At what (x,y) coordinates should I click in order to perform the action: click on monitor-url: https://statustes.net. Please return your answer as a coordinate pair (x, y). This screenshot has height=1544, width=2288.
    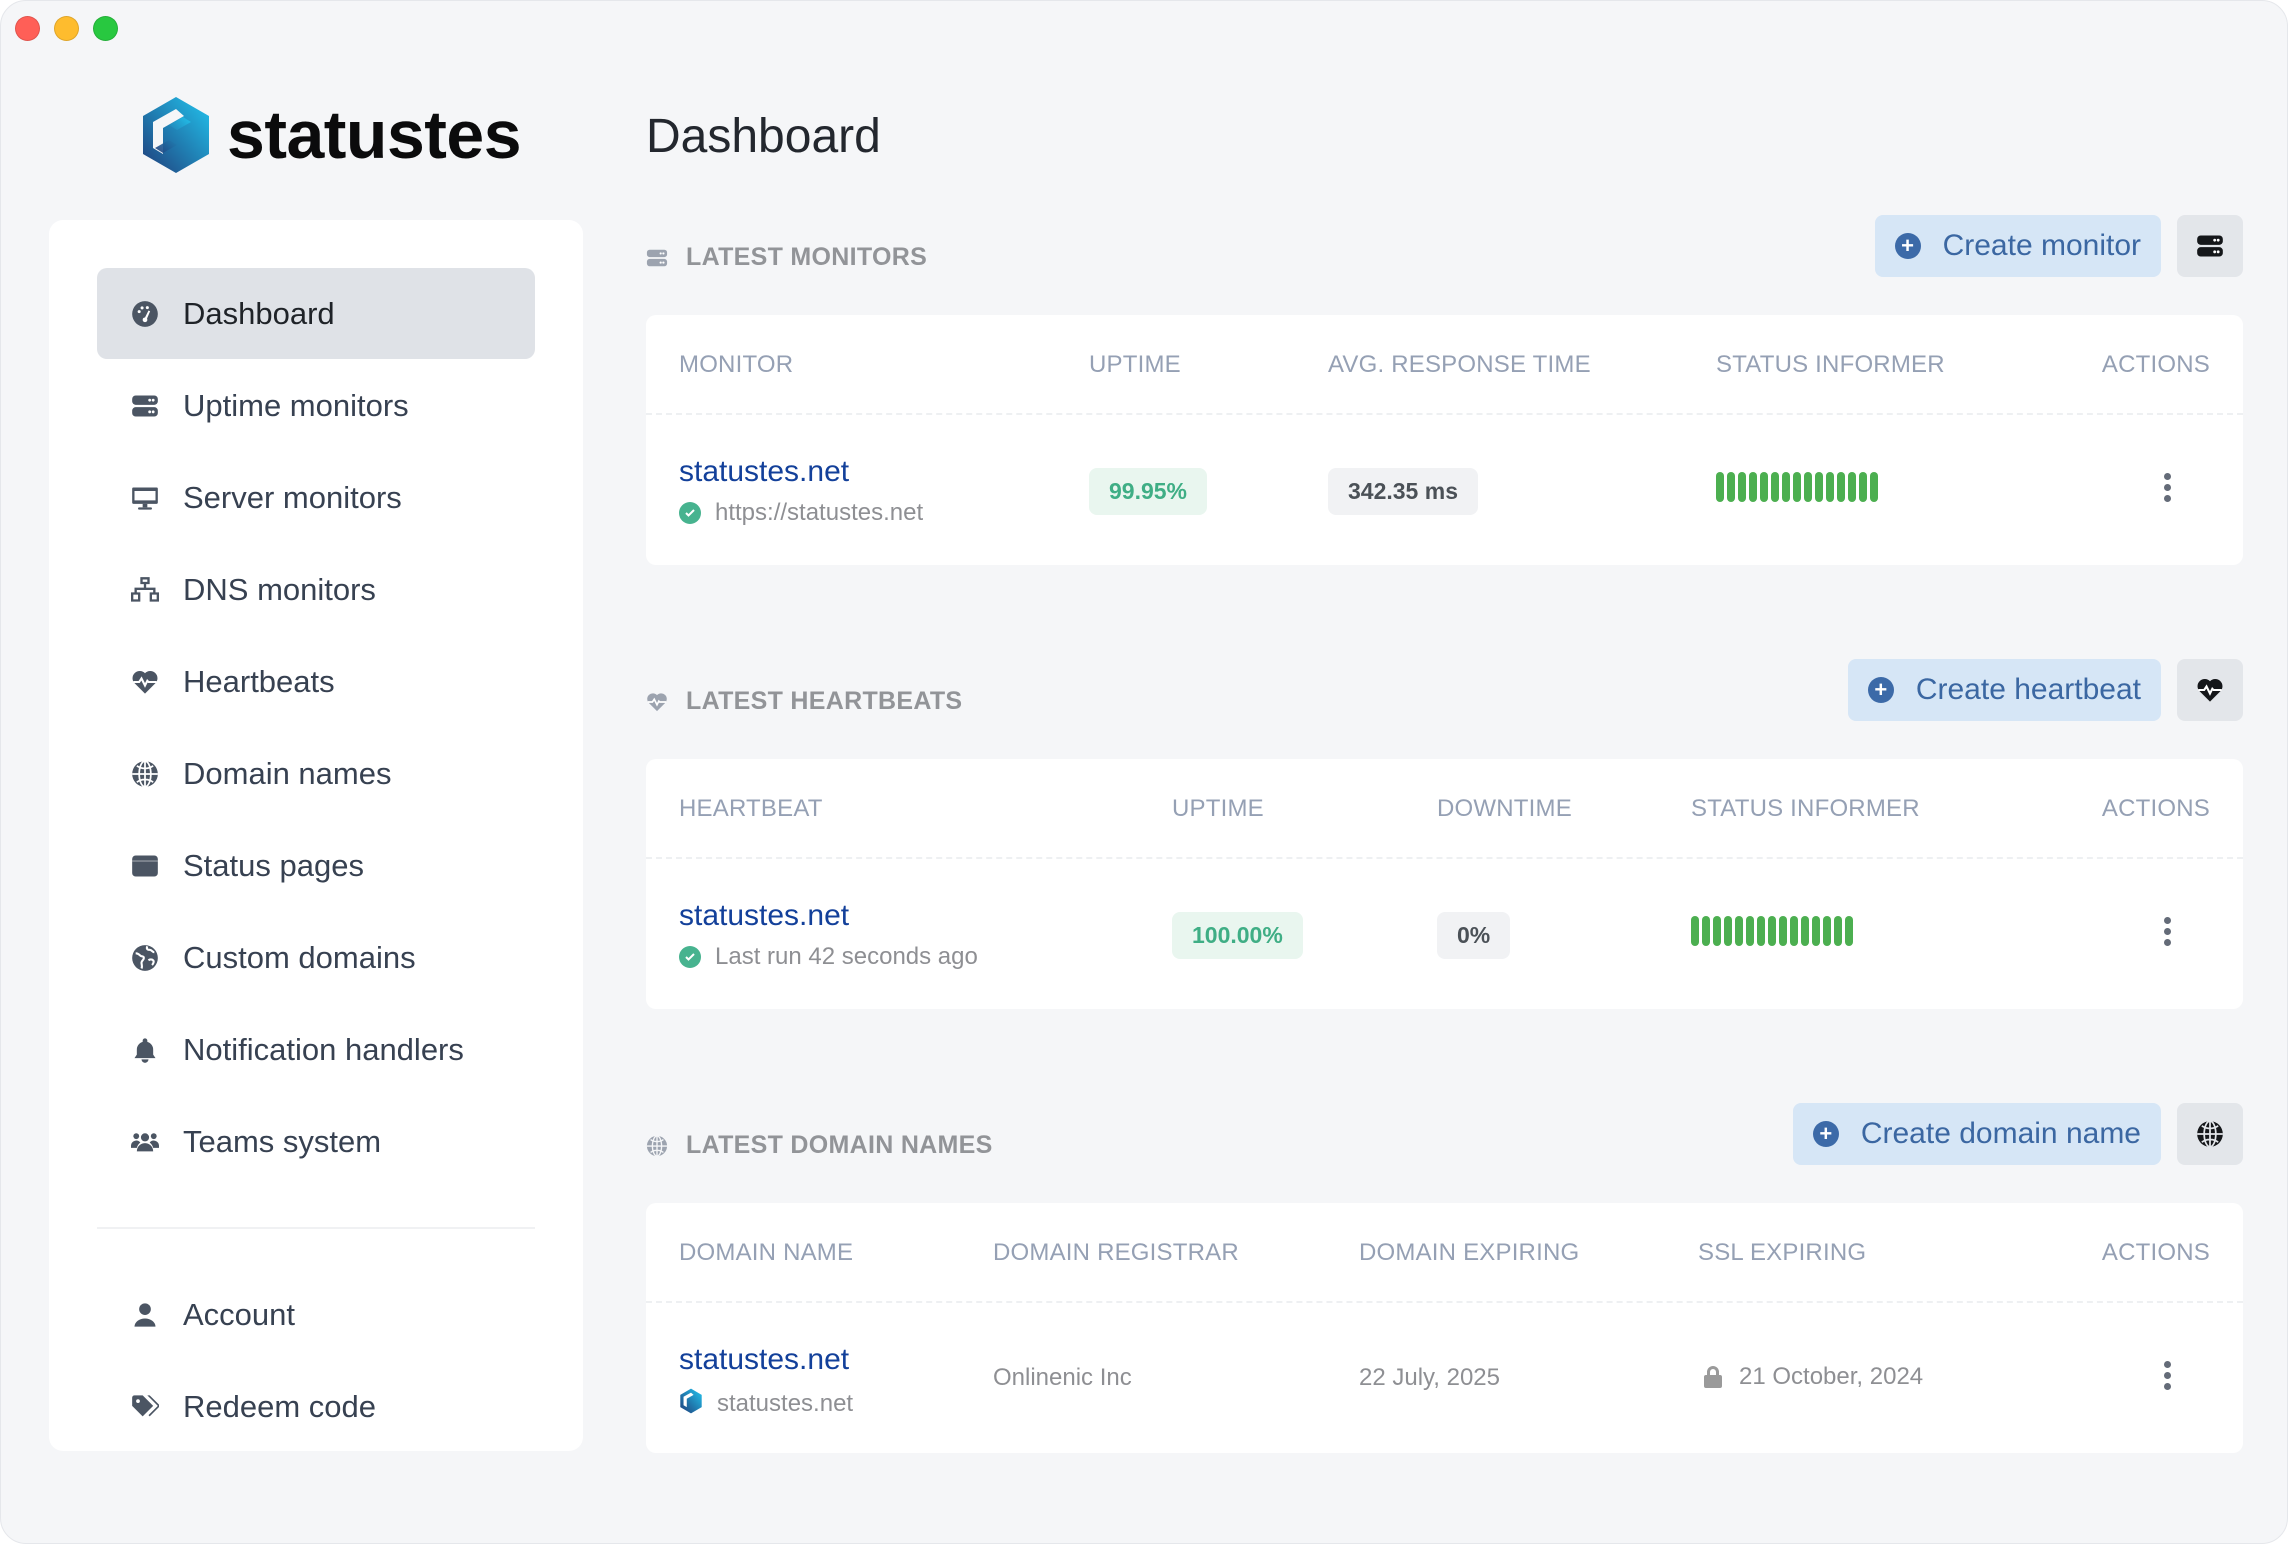
    Looking at the image, I should click on (801, 513).